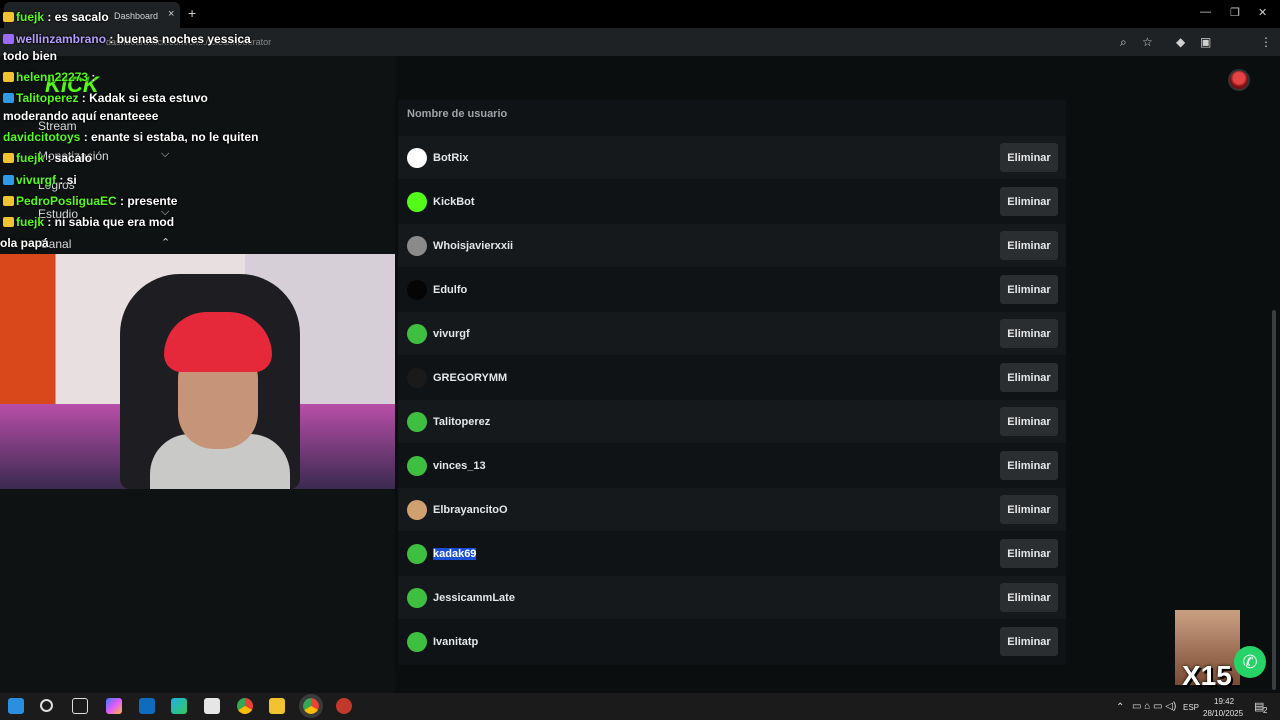 This screenshot has width=1280, height=720. Describe the element at coordinates (81, 116) in the screenshot. I see `chat-message: moderando aquí enanteeee` at that location.